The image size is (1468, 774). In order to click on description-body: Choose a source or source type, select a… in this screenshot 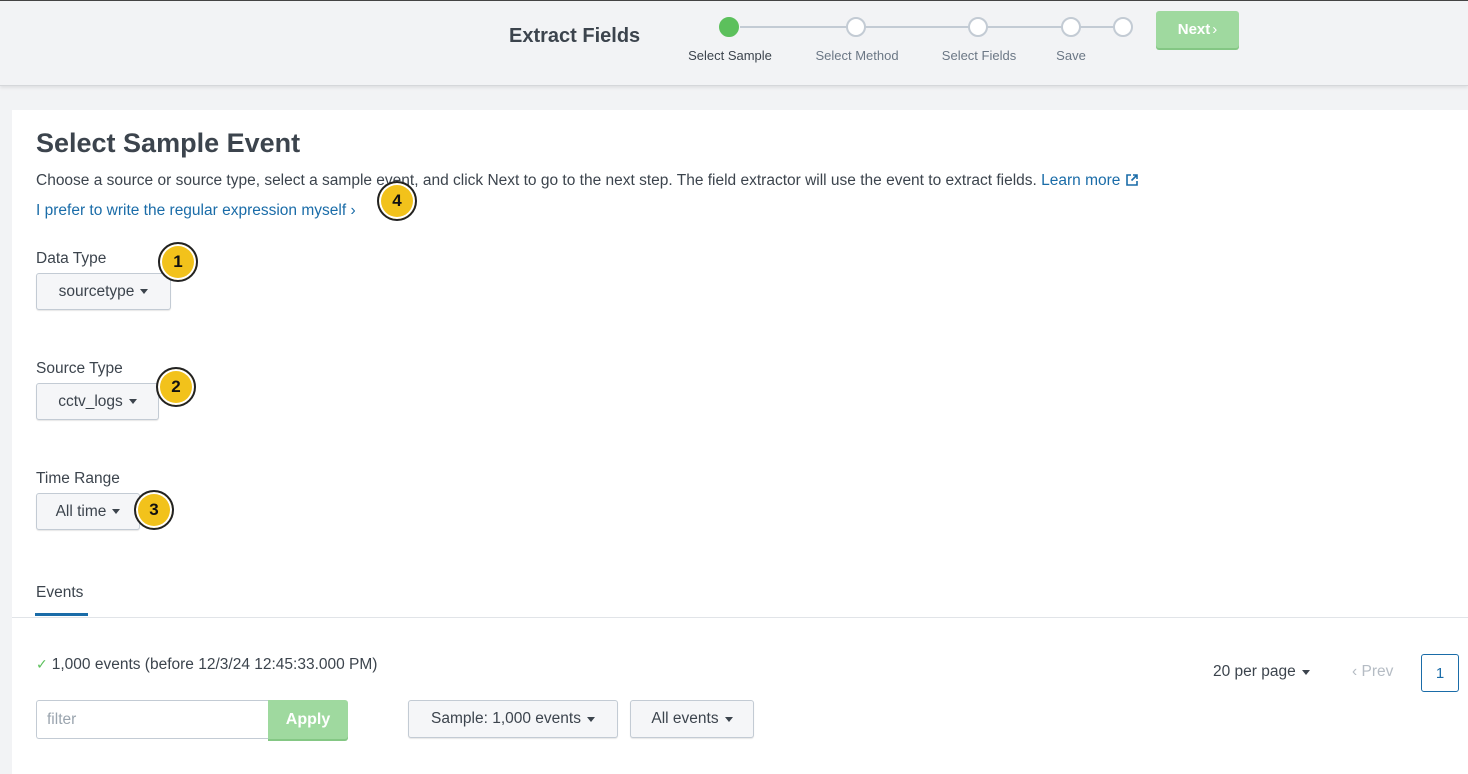, I will do `click(536, 180)`.